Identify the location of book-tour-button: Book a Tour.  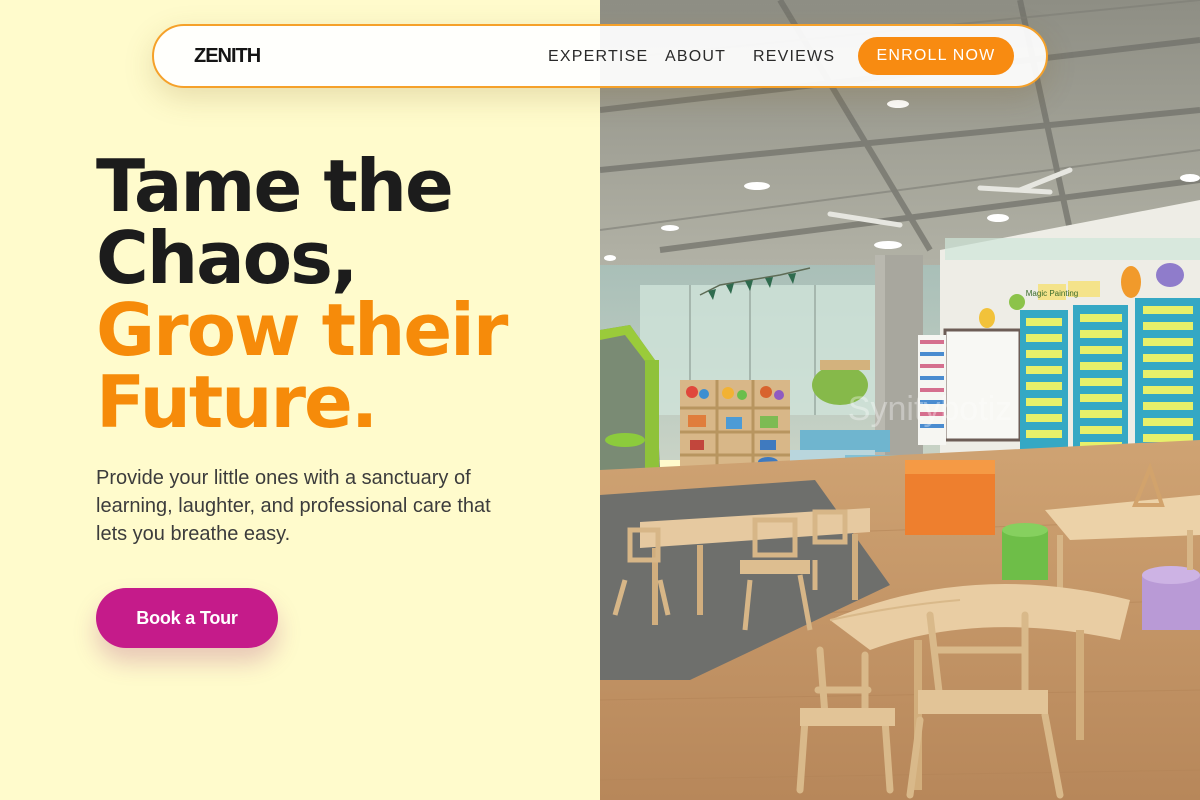
(187, 618).